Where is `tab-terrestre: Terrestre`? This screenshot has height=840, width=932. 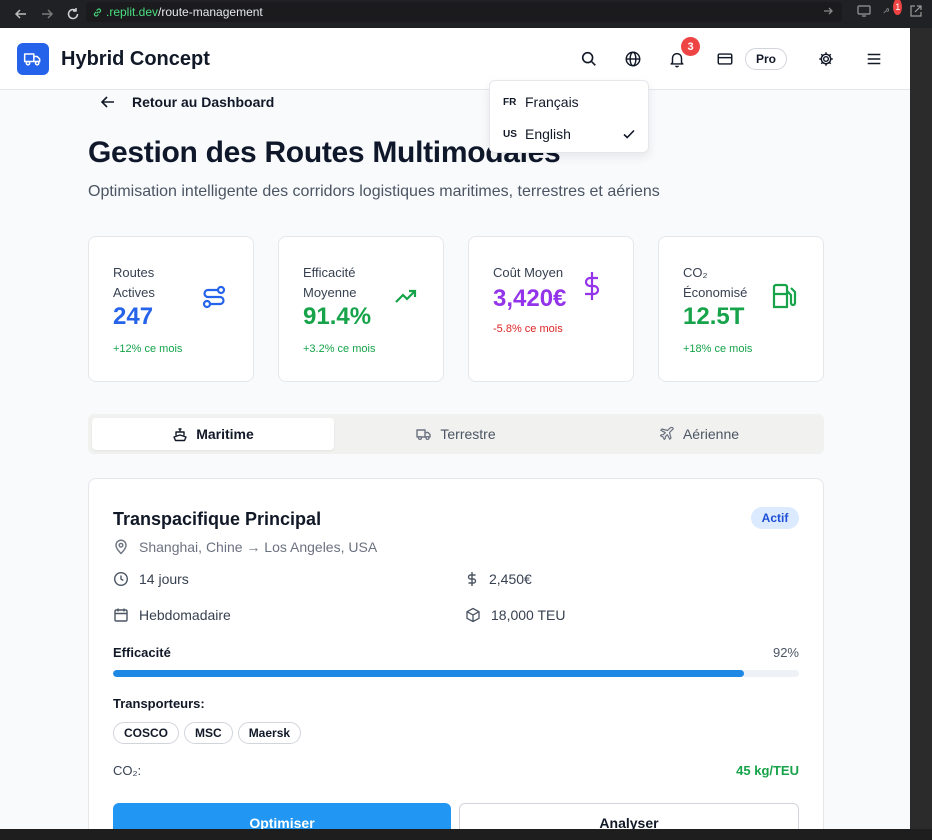
tab-terrestre: Terrestre is located at coordinates (456, 434).